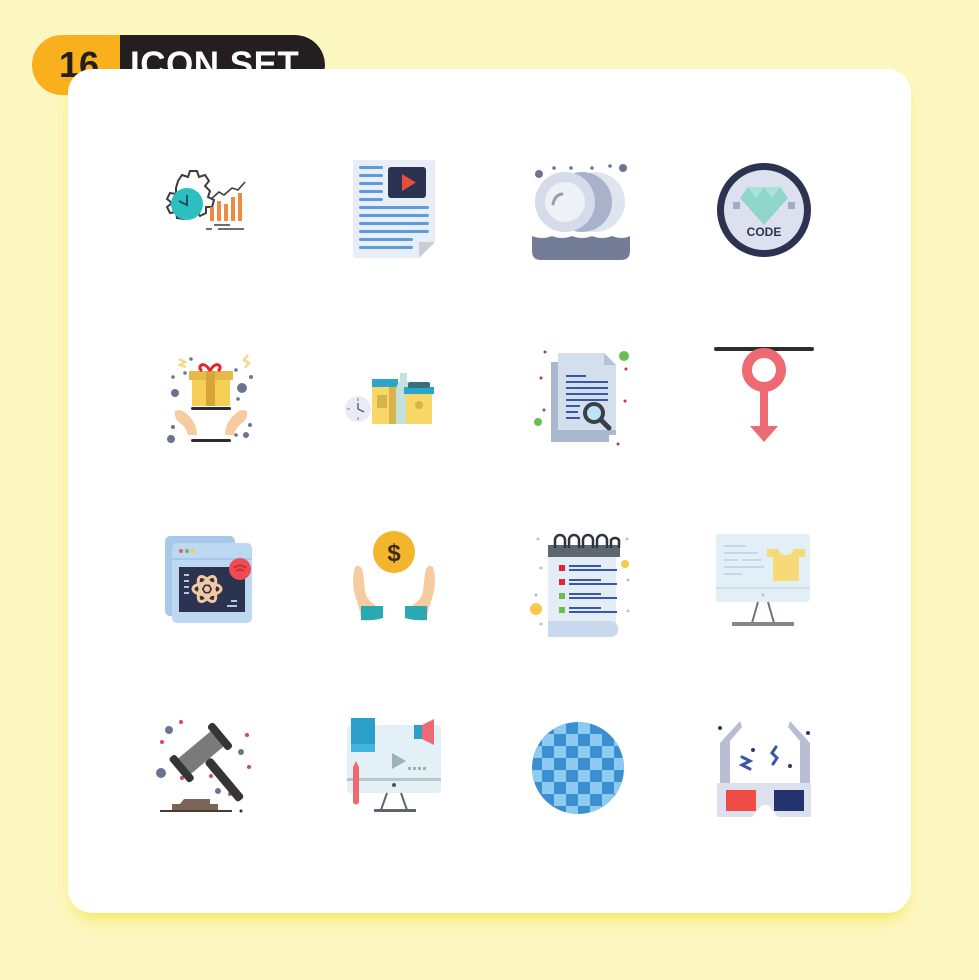  I want to click on code-label: CODE, so click(764, 232).